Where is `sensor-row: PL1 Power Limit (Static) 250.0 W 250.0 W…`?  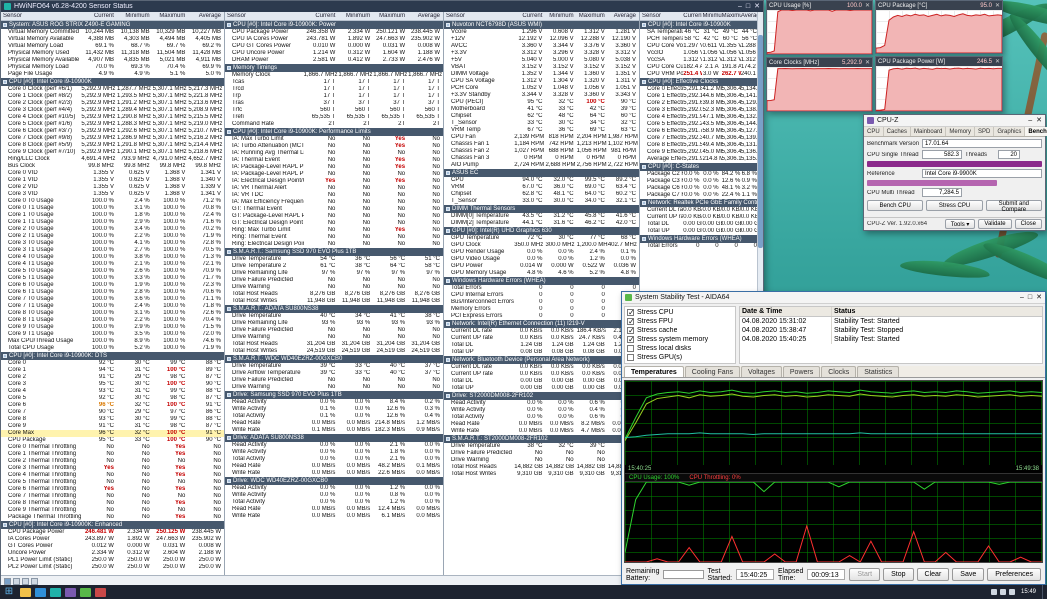 sensor-row: PL1 Power Limit (Static) 250.0 W 250.0 W… is located at coordinates (112, 560).